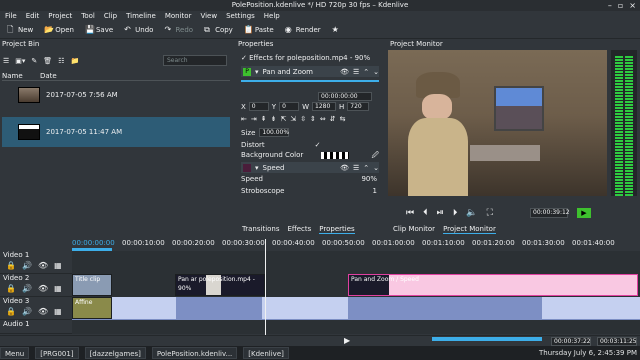  What do you see at coordinates (358, 106) in the screenshot?
I see `h-input: 720` at bounding box center [358, 106].